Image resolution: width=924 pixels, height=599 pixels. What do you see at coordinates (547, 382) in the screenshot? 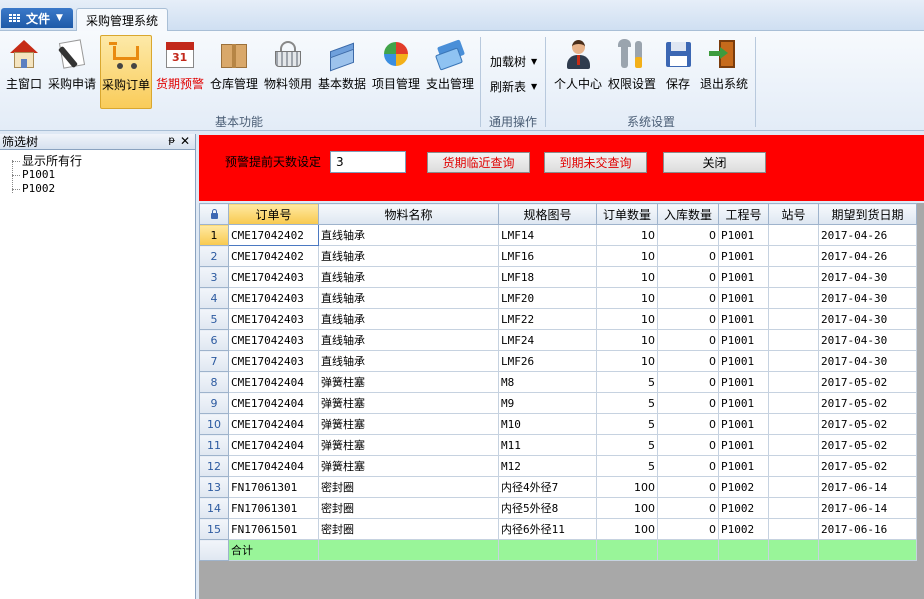
I see `cell-spec: M8` at bounding box center [547, 382].